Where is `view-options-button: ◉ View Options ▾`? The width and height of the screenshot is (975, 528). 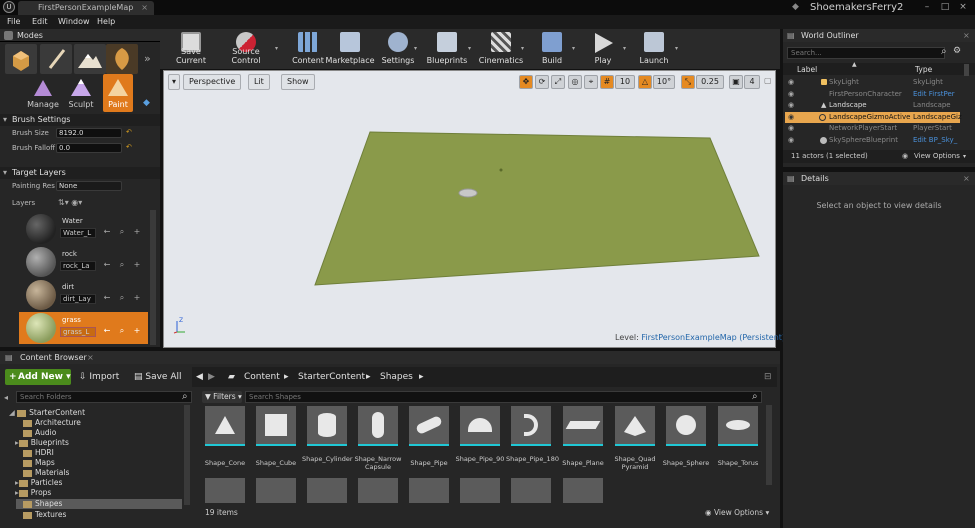
view-options-button: ◉ View Options ▾ is located at coordinates (737, 512).